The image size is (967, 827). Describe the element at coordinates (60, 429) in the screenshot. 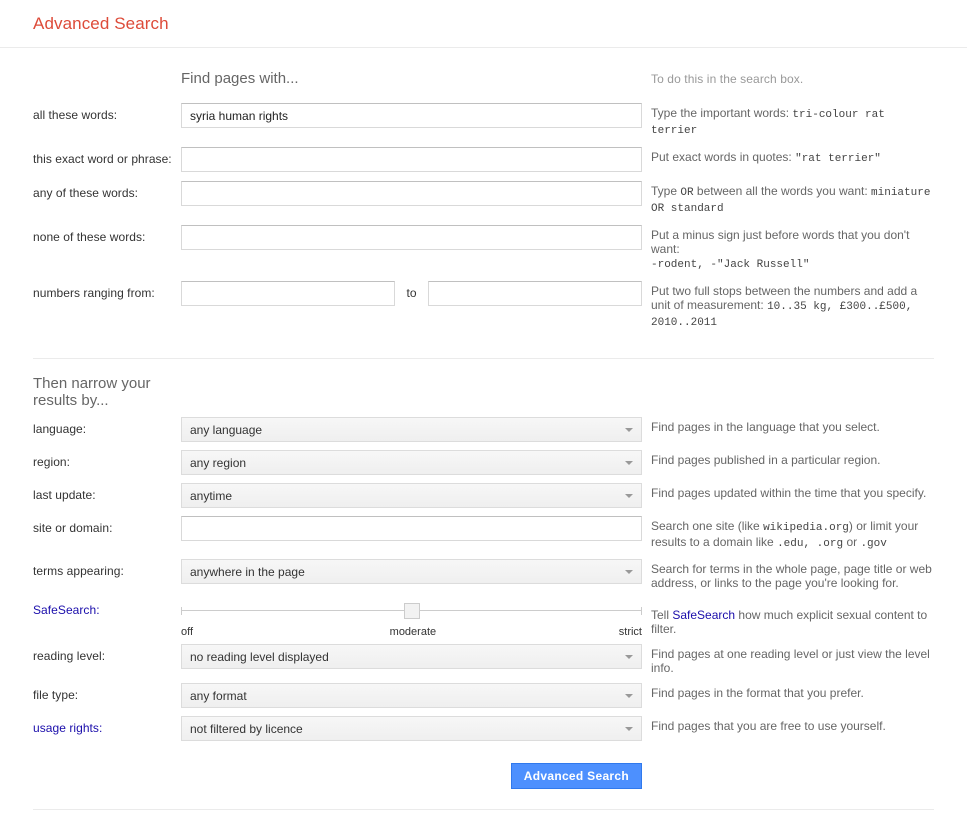

I see `label-language: language:` at that location.